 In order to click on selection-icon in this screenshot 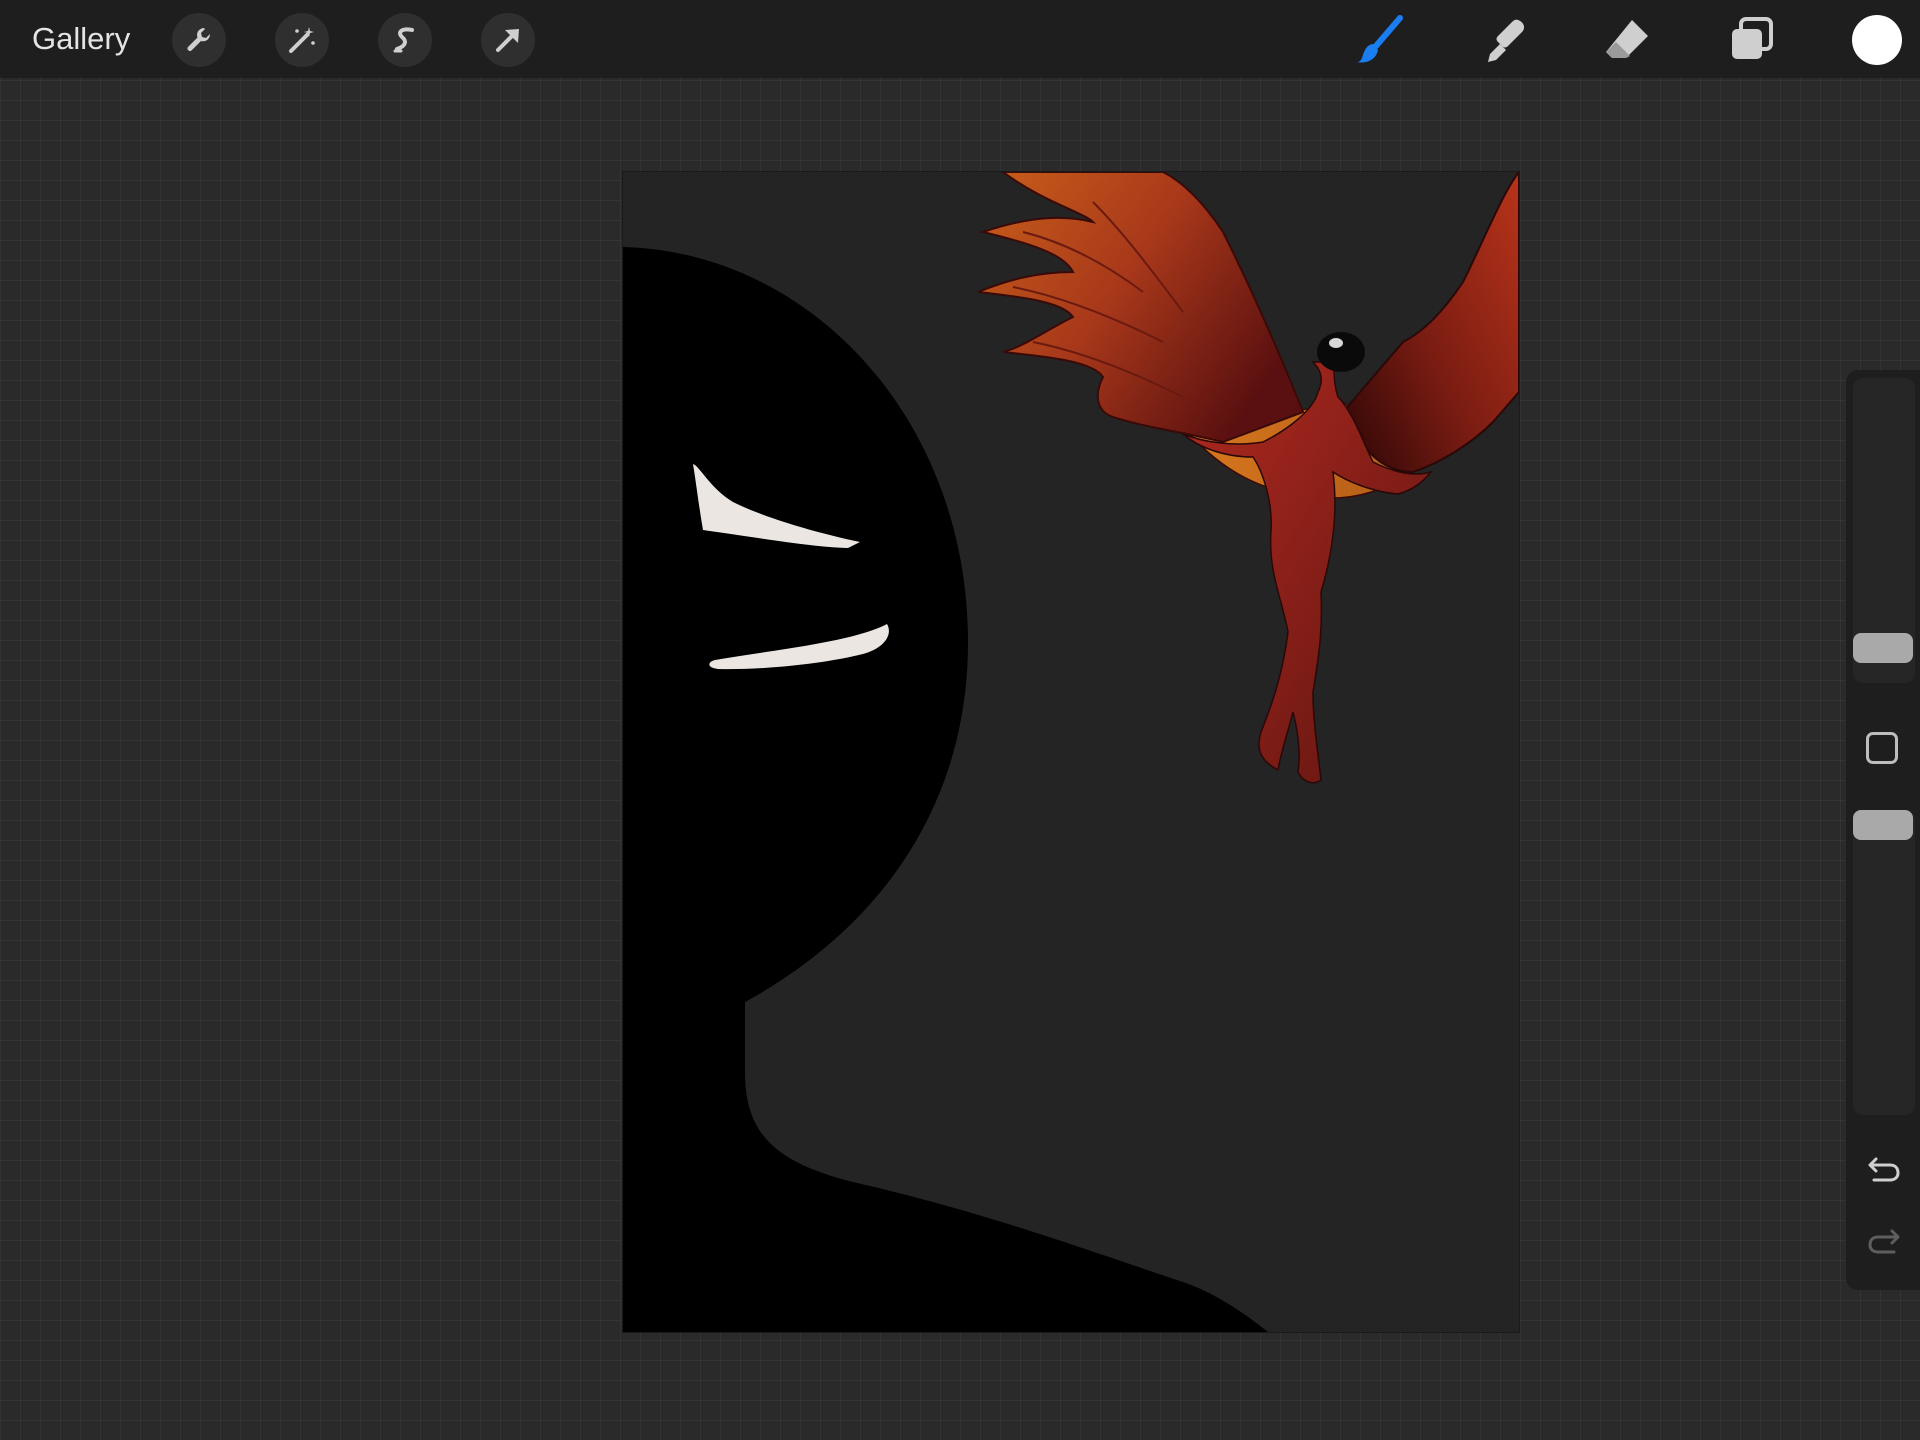, I will do `click(403, 40)`.